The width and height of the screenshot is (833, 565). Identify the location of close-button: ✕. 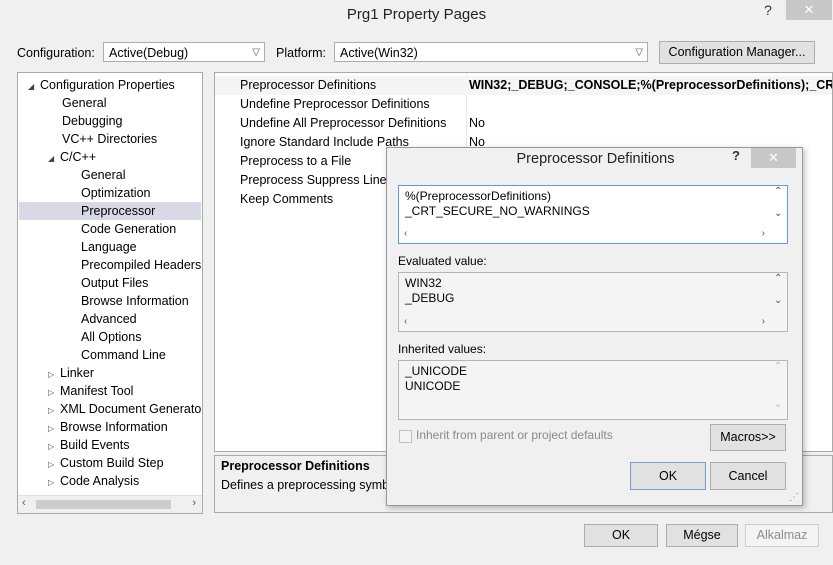
(809, 10).